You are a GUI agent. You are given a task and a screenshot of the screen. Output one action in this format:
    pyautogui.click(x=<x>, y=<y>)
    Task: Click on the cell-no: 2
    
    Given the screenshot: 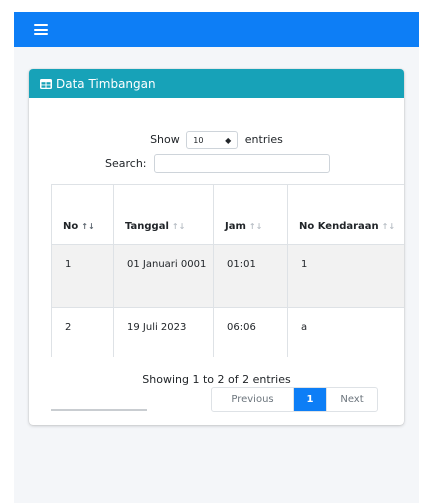 What is the action you would take?
    pyautogui.click(x=82, y=332)
    